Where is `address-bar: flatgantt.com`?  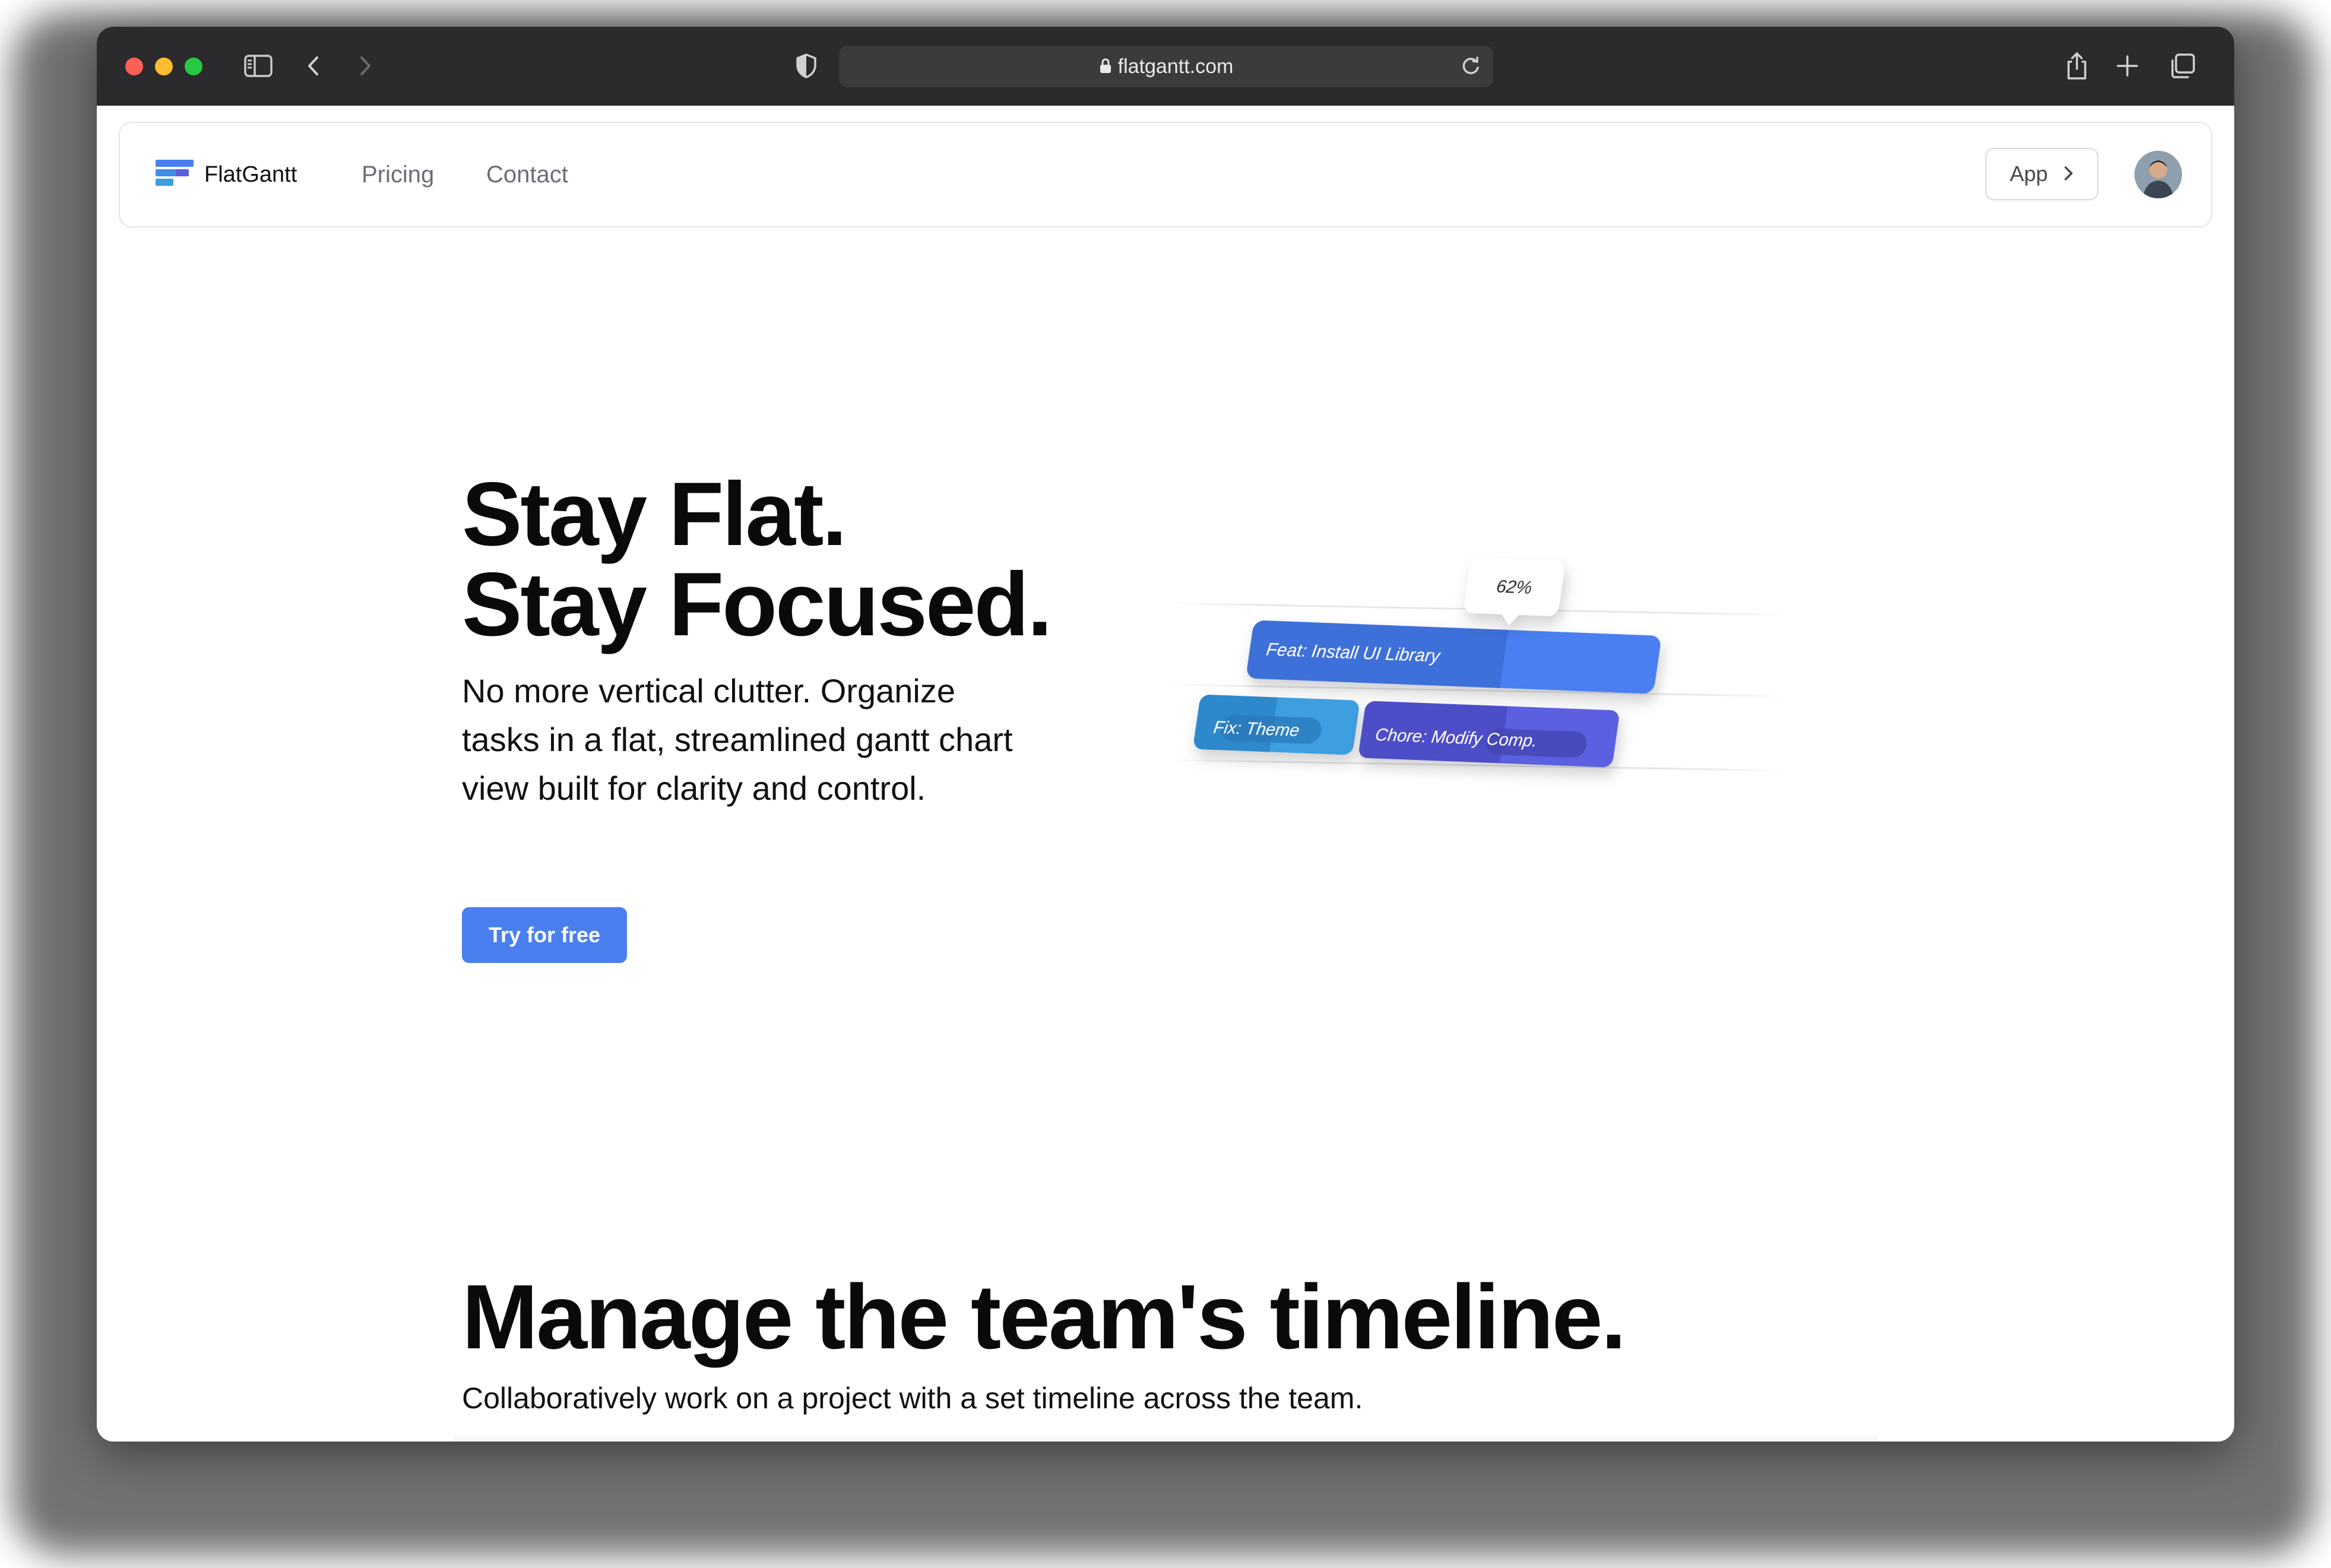
address-bar: flatgantt.com is located at coordinates (1166, 66).